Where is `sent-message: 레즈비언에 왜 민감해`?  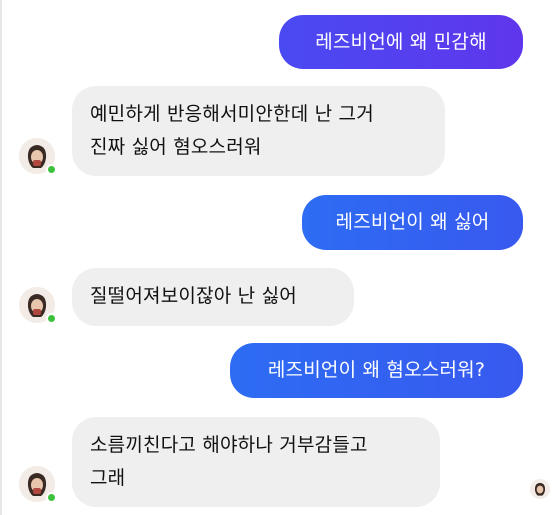
sent-message: 레즈비언에 왜 민감해 is located at coordinates (401, 42).